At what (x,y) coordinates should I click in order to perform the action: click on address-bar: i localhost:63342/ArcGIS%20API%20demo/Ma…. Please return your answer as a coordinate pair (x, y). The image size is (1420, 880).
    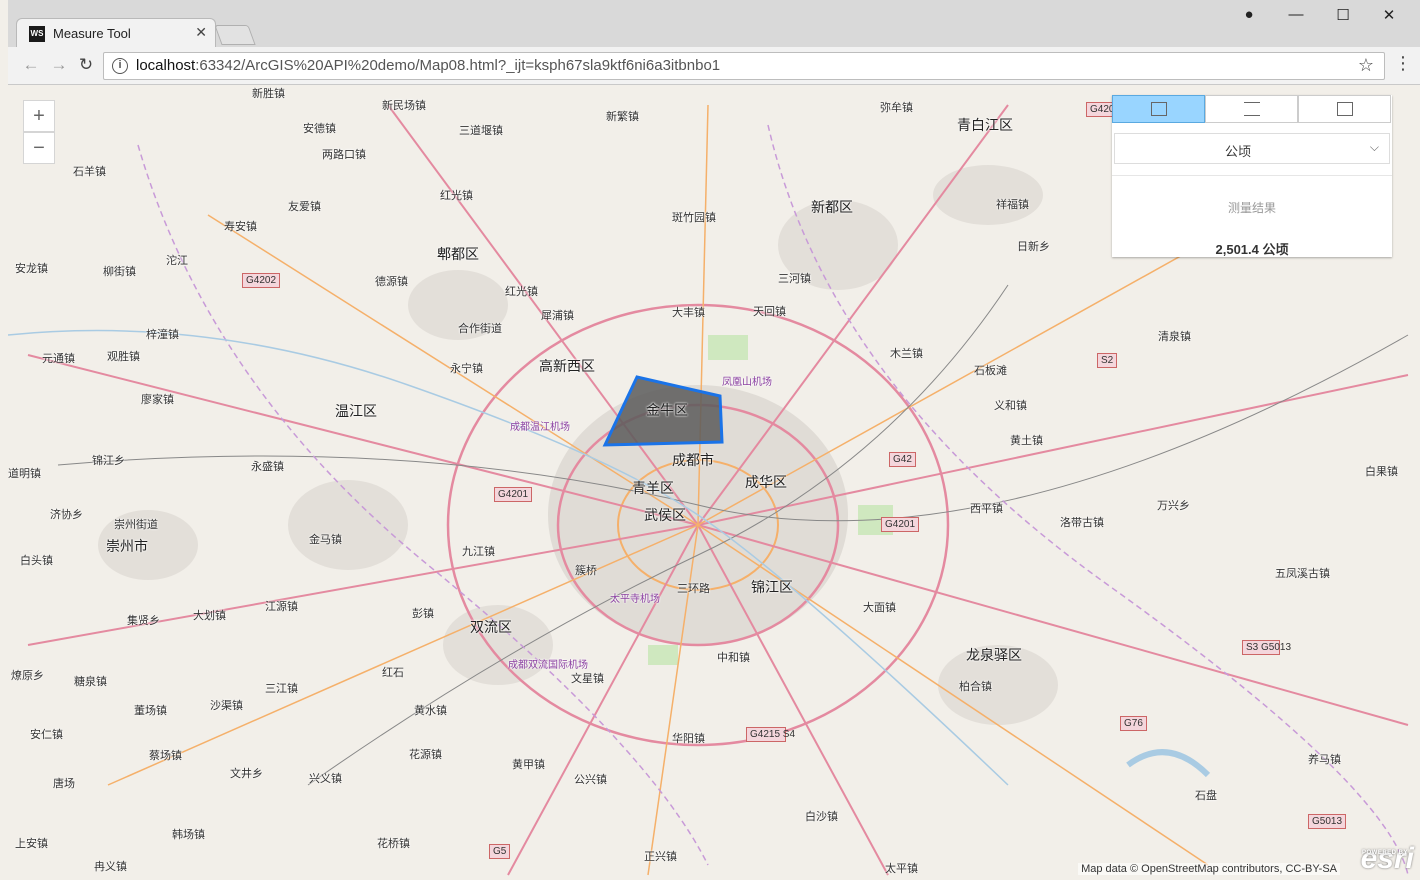
    Looking at the image, I should click on (744, 66).